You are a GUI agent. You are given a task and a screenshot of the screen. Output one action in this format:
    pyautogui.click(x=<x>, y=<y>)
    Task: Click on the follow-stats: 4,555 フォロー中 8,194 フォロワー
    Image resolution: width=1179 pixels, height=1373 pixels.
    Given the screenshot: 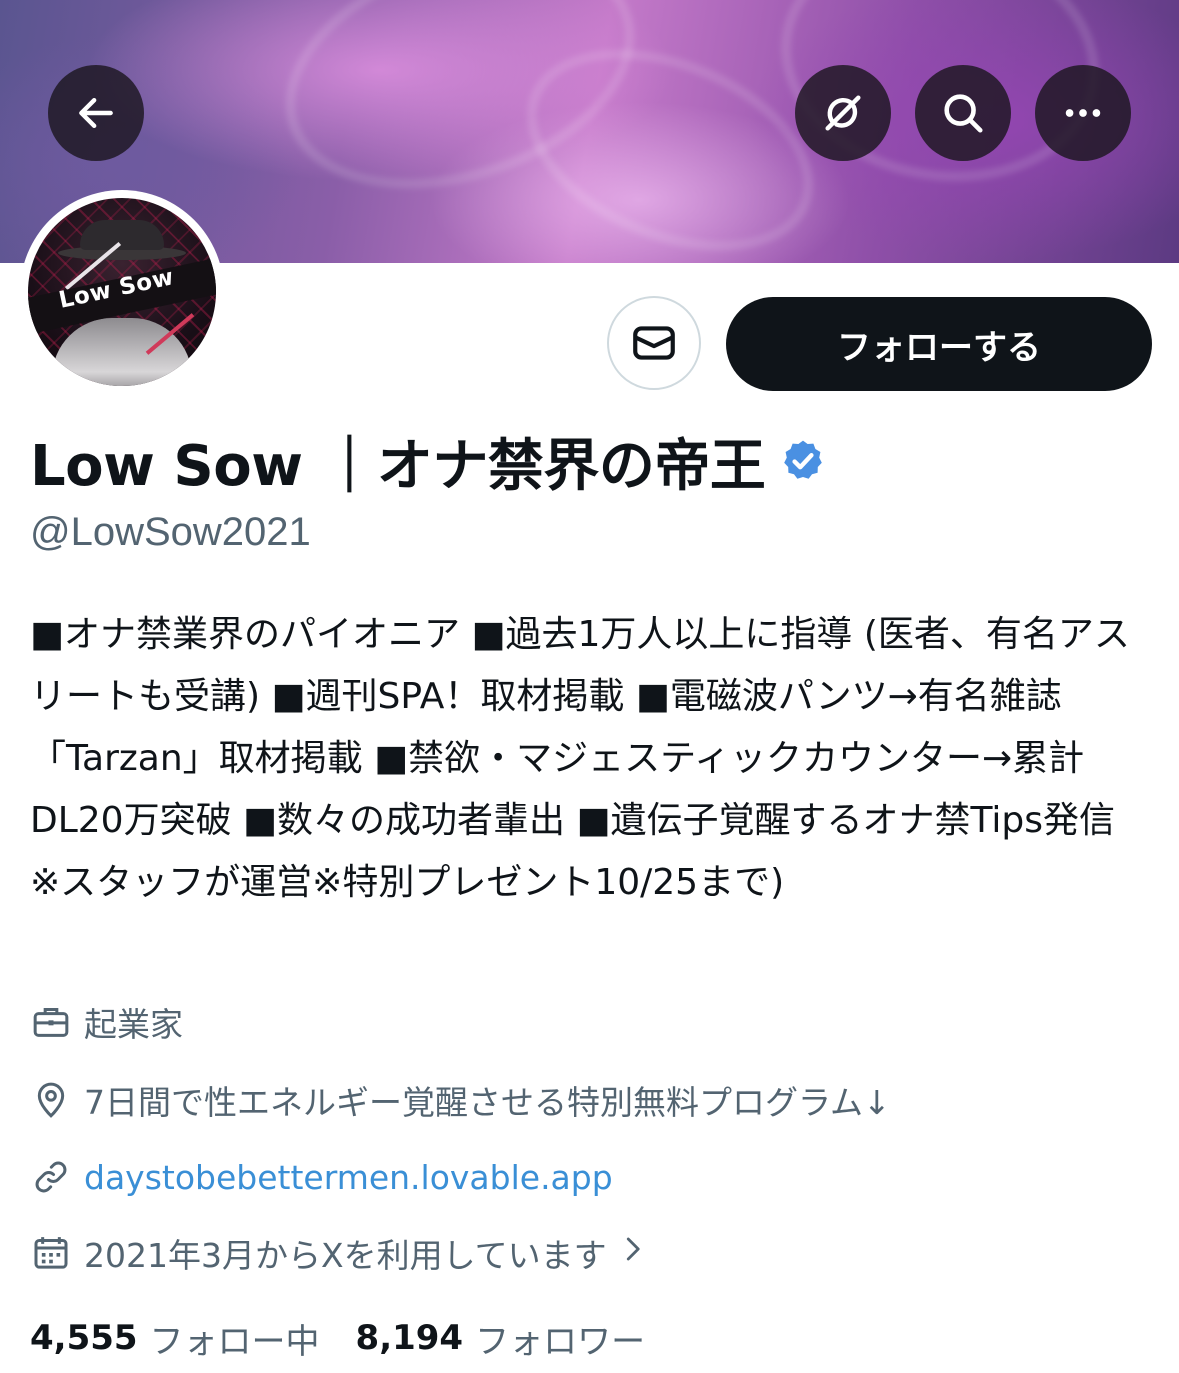 What is the action you would take?
    pyautogui.click(x=337, y=1338)
    